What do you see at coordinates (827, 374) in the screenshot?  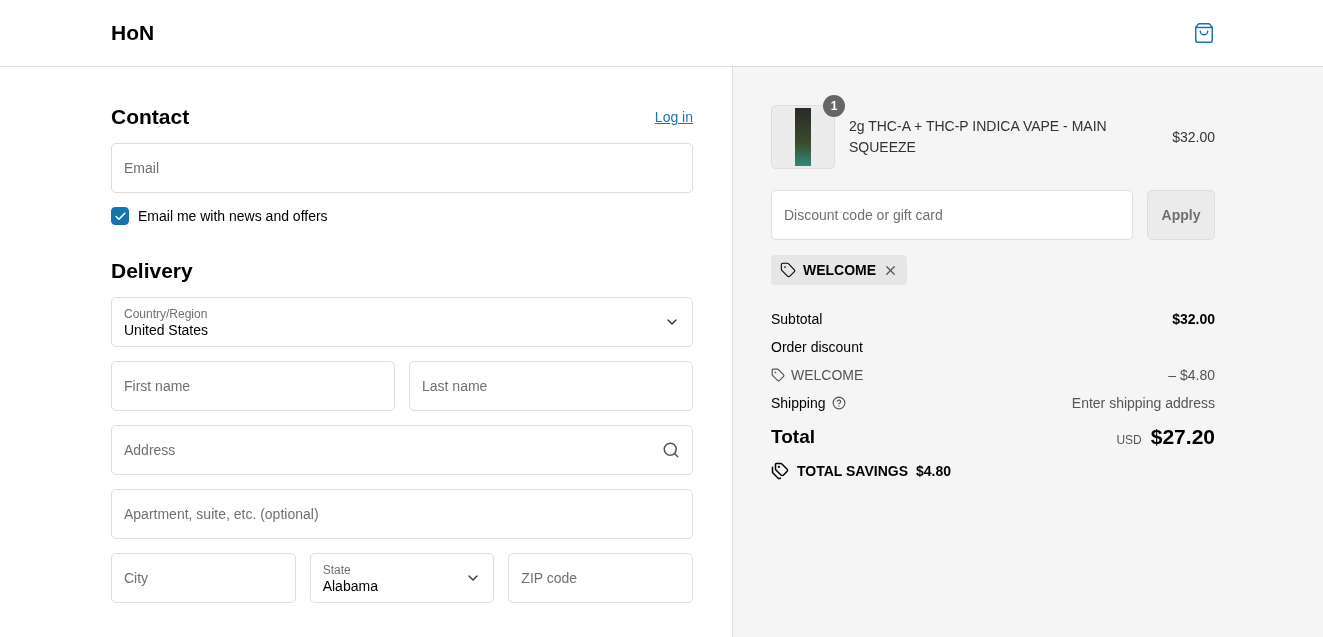 I see `summary-label: WELCOME` at bounding box center [827, 374].